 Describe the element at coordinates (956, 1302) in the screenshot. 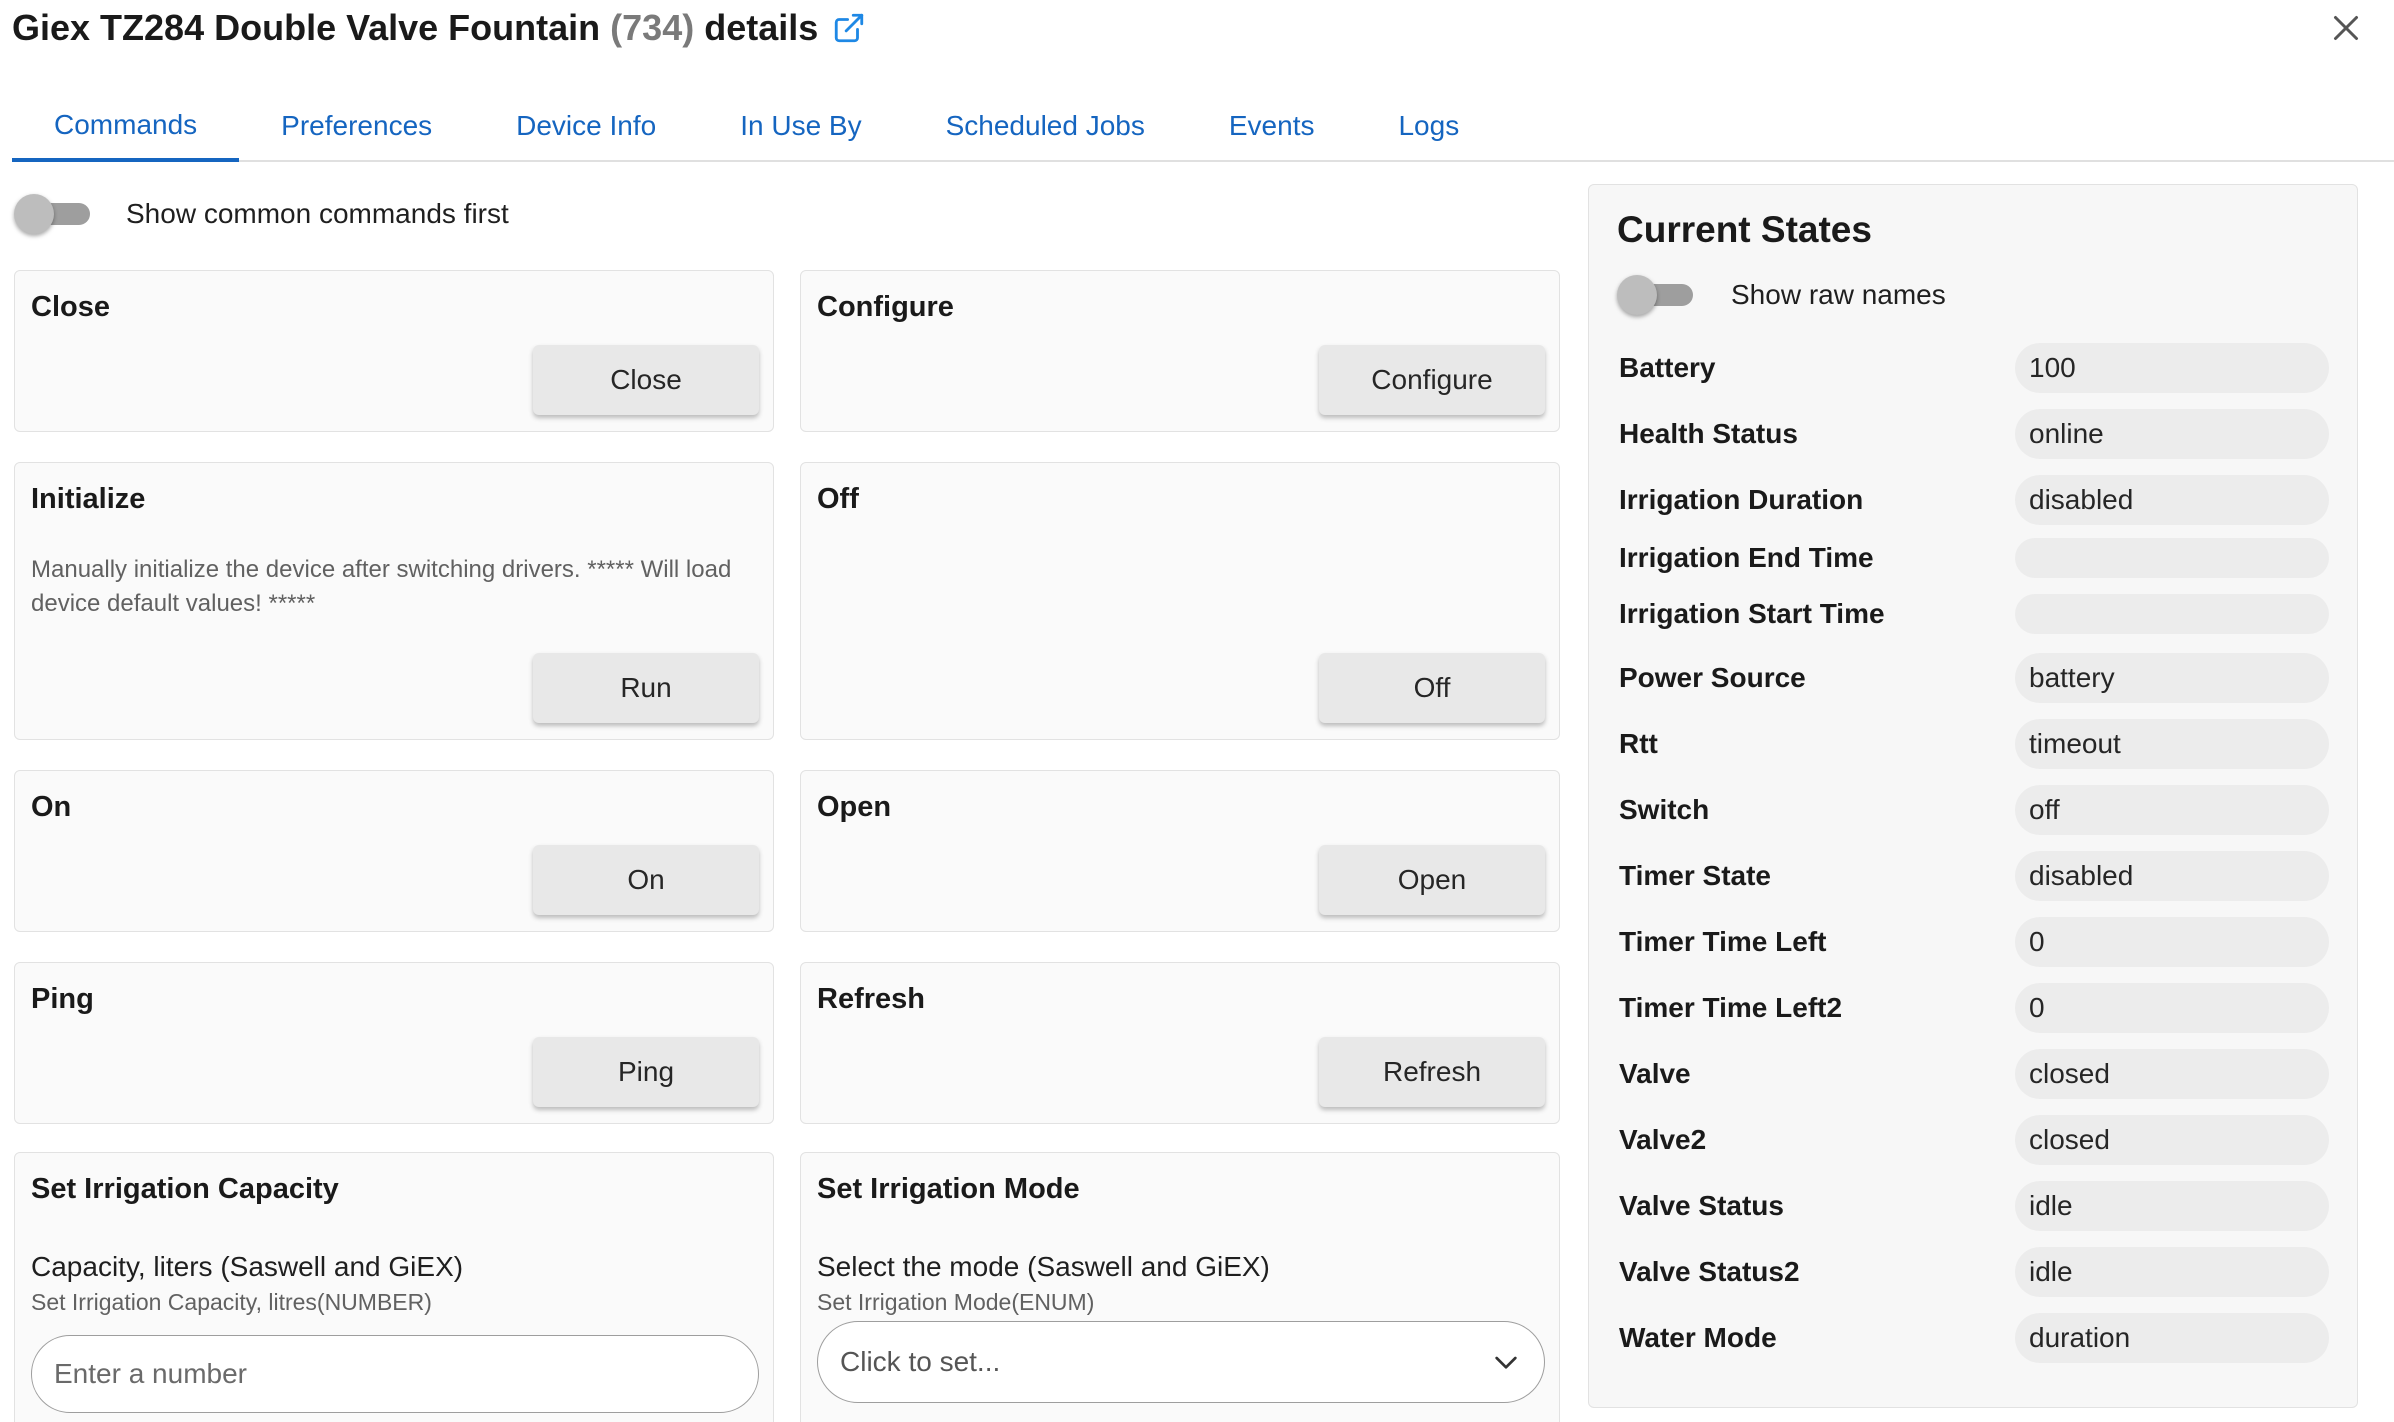

I see `param-sub-label: Set Irrigation Mode(ENUM)` at that location.